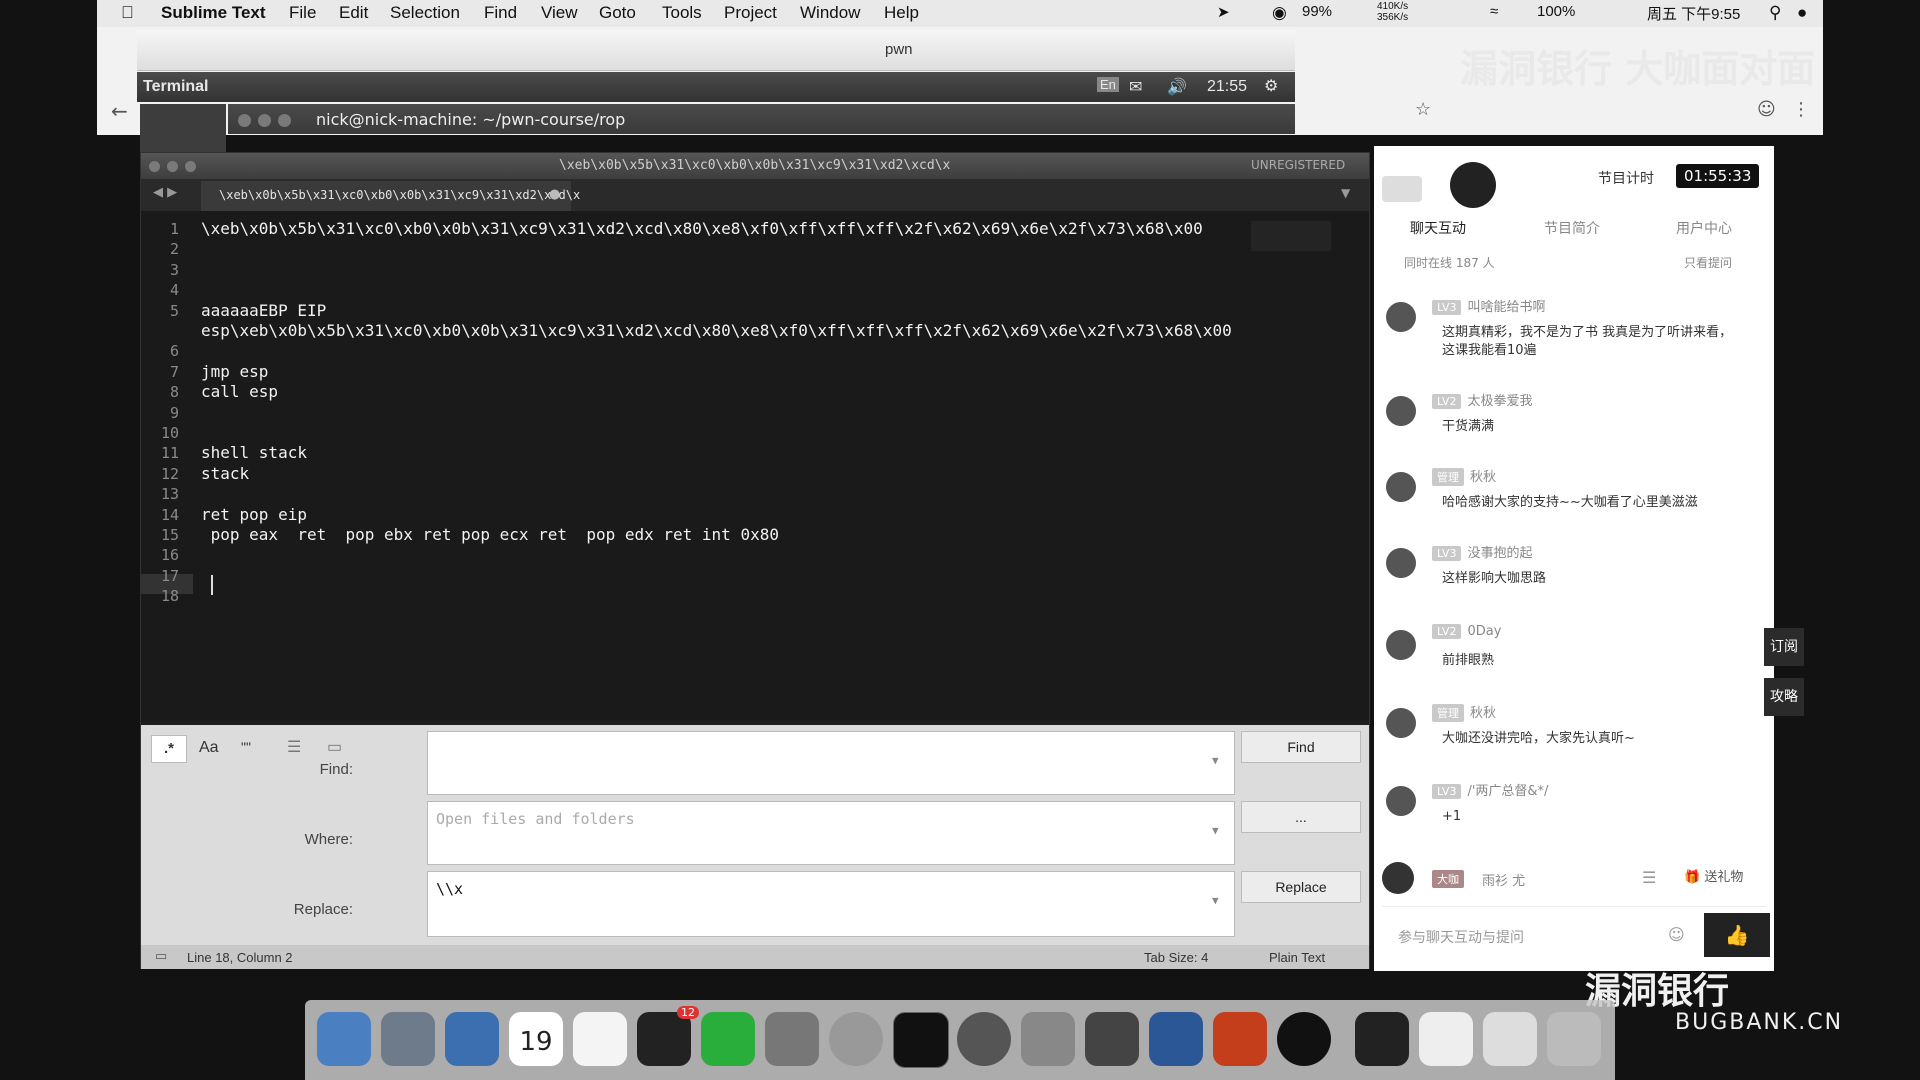  What do you see at coordinates (1240, 1039) in the screenshot?
I see `powerpoint-icon` at bounding box center [1240, 1039].